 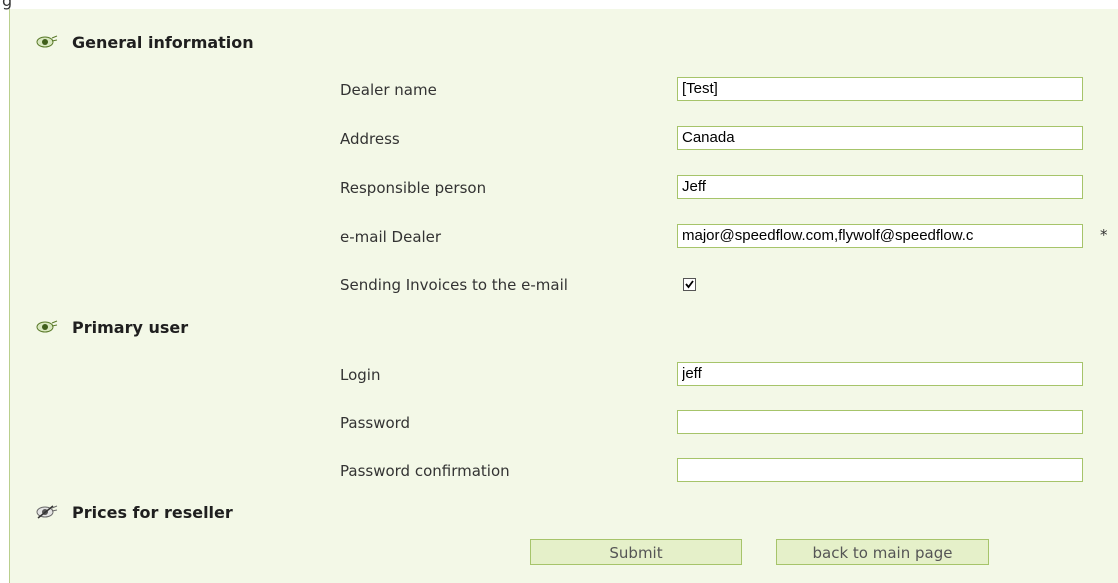 What do you see at coordinates (130, 327) in the screenshot?
I see `section-title: Primary user` at bounding box center [130, 327].